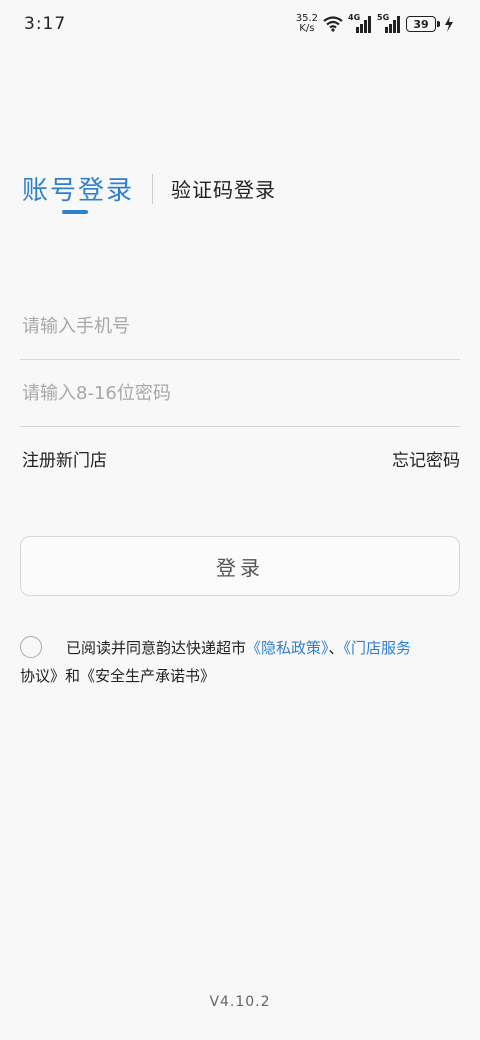  Describe the element at coordinates (149, 192) in the screenshot. I see `login-tabs: 账号登录 验证码登录` at that location.